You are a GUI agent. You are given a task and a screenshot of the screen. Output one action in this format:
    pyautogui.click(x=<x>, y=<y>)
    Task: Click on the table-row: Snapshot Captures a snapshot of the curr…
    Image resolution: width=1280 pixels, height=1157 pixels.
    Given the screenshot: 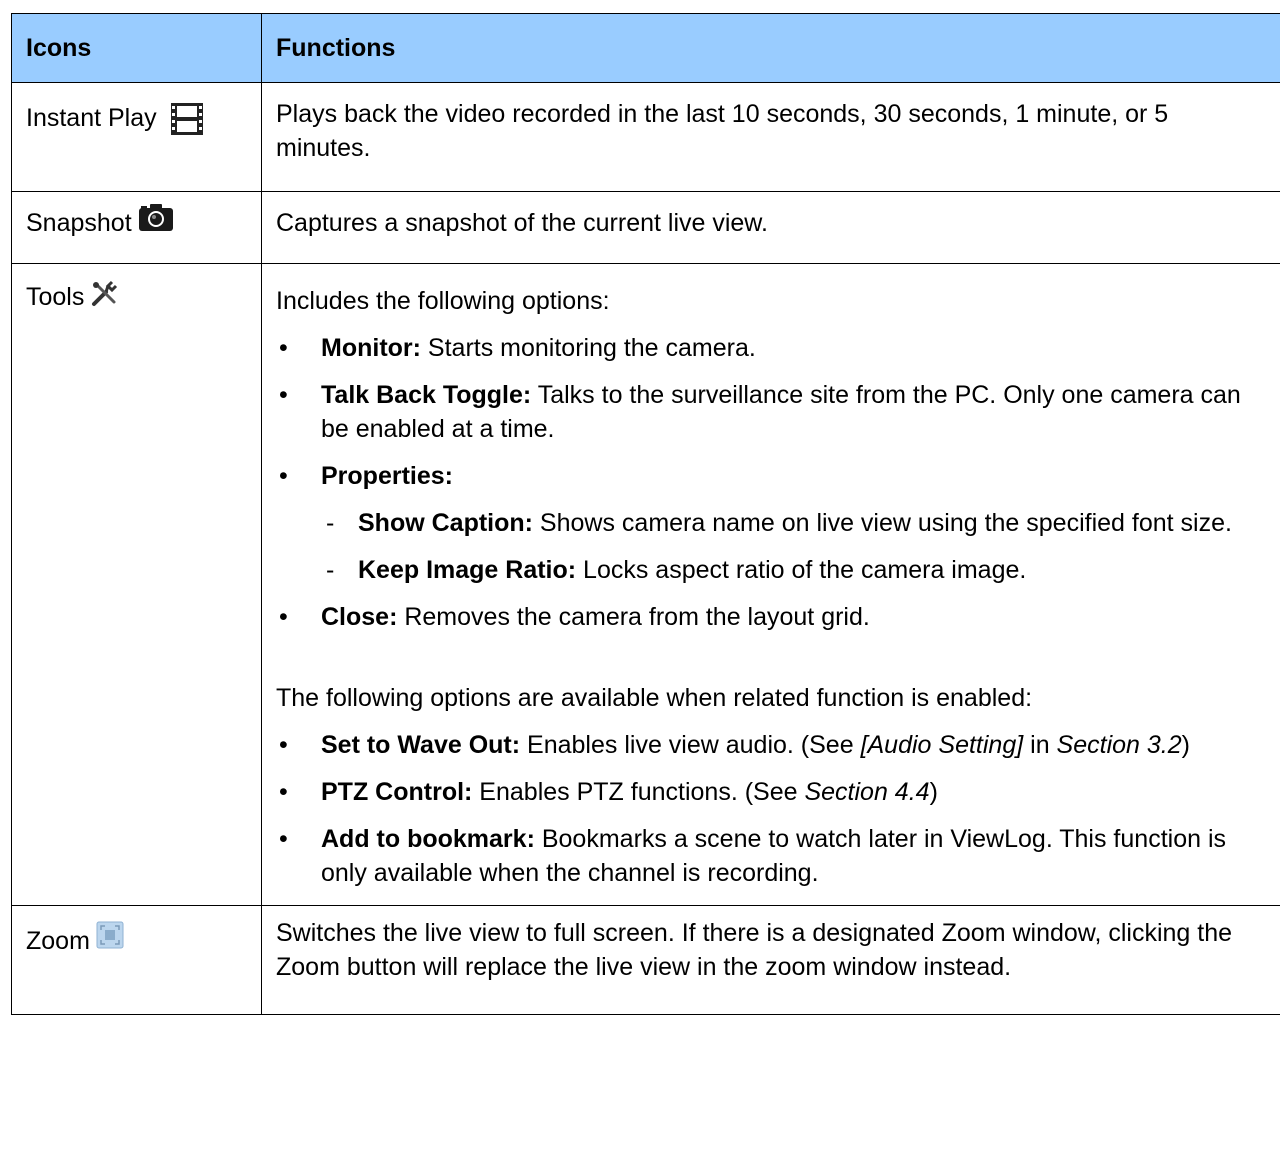 What is the action you would take?
    pyautogui.click(x=645, y=227)
    